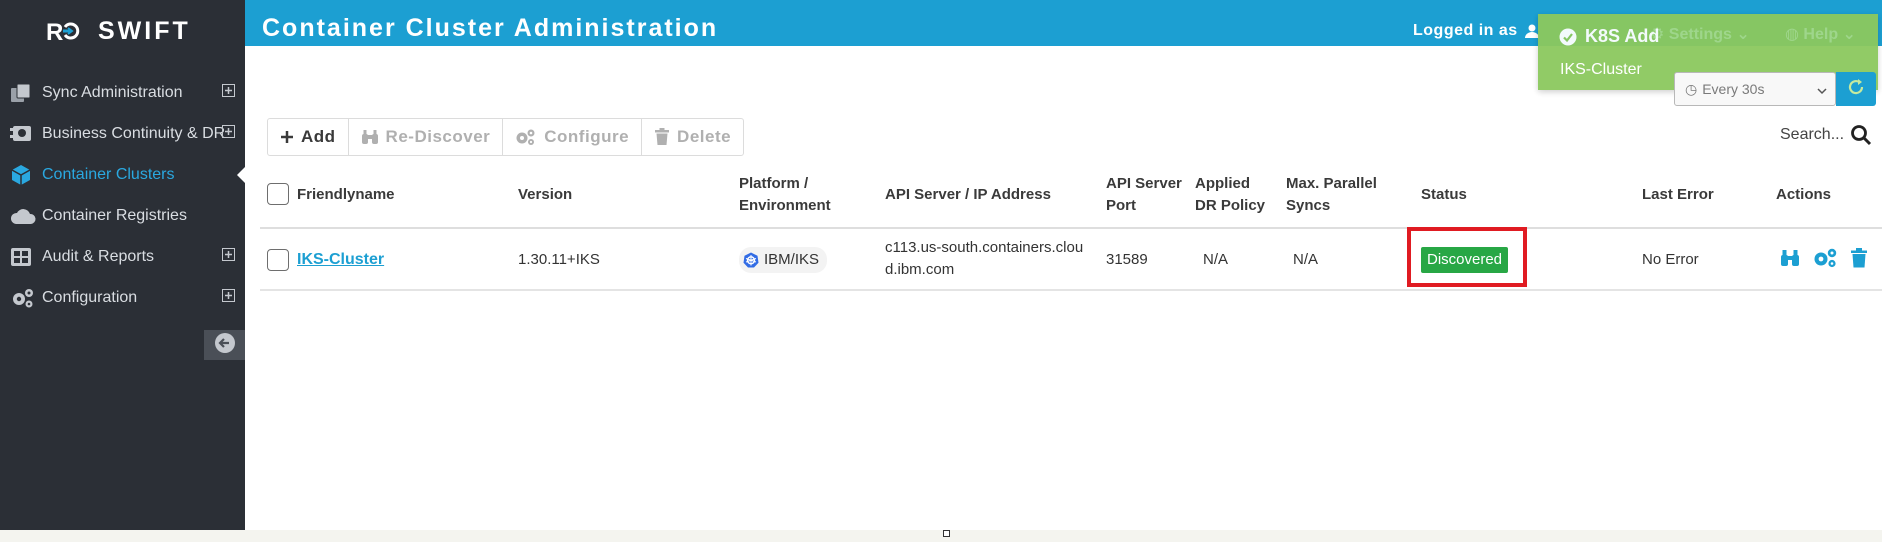 This screenshot has height=542, width=1882. Describe the element at coordinates (1216, 259) in the screenshot. I see `cell-dr-policy: N/A` at that location.